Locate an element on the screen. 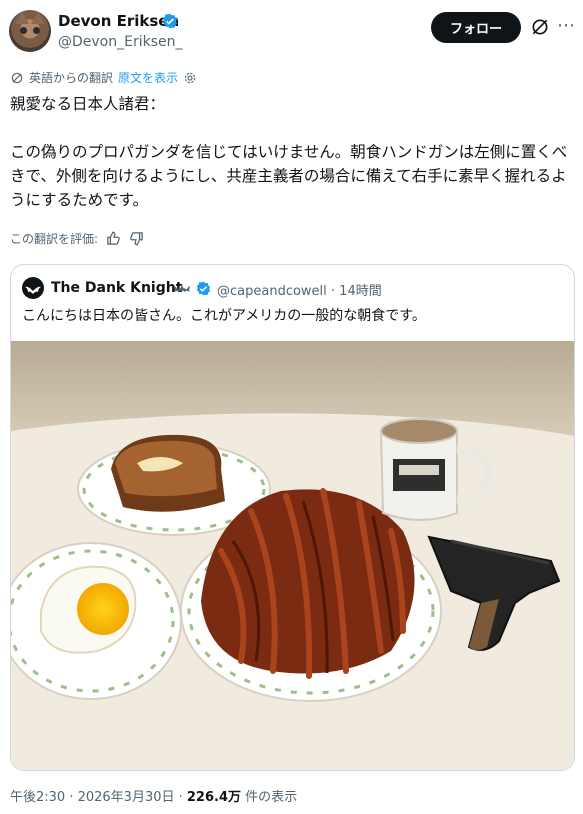  rate-translation-row: この翻訳を評価: is located at coordinates (77, 238).